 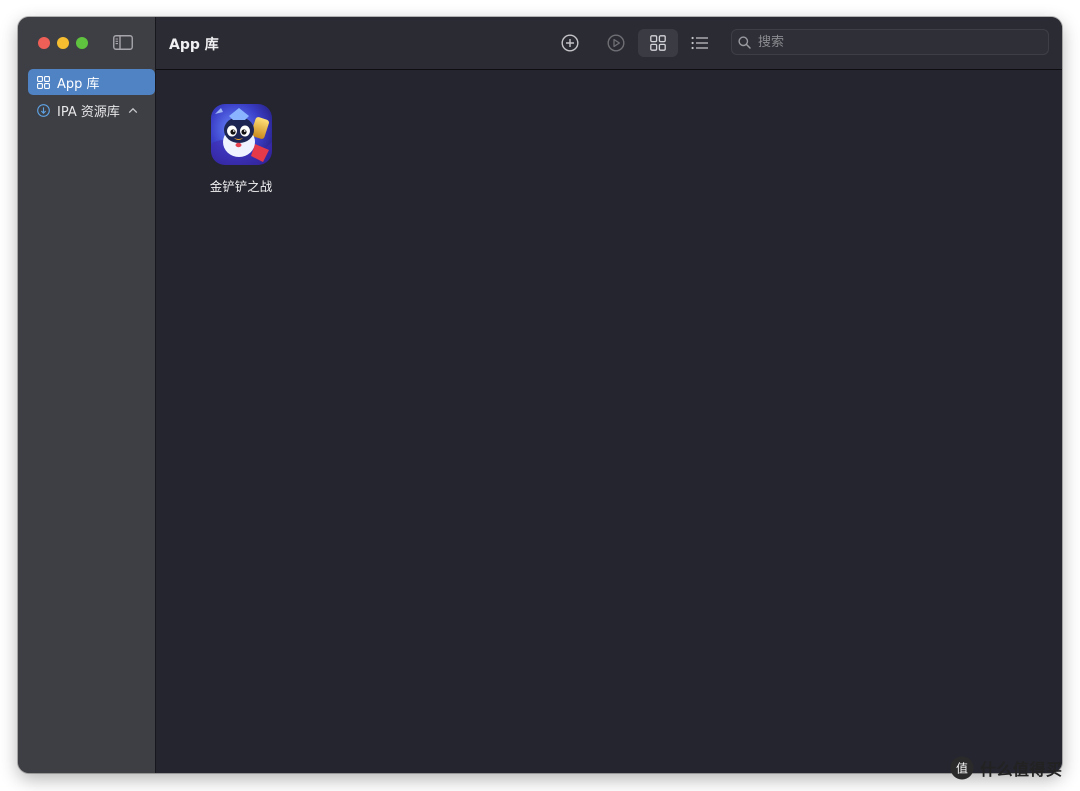 I want to click on grid-view-icon, so click(x=658, y=43).